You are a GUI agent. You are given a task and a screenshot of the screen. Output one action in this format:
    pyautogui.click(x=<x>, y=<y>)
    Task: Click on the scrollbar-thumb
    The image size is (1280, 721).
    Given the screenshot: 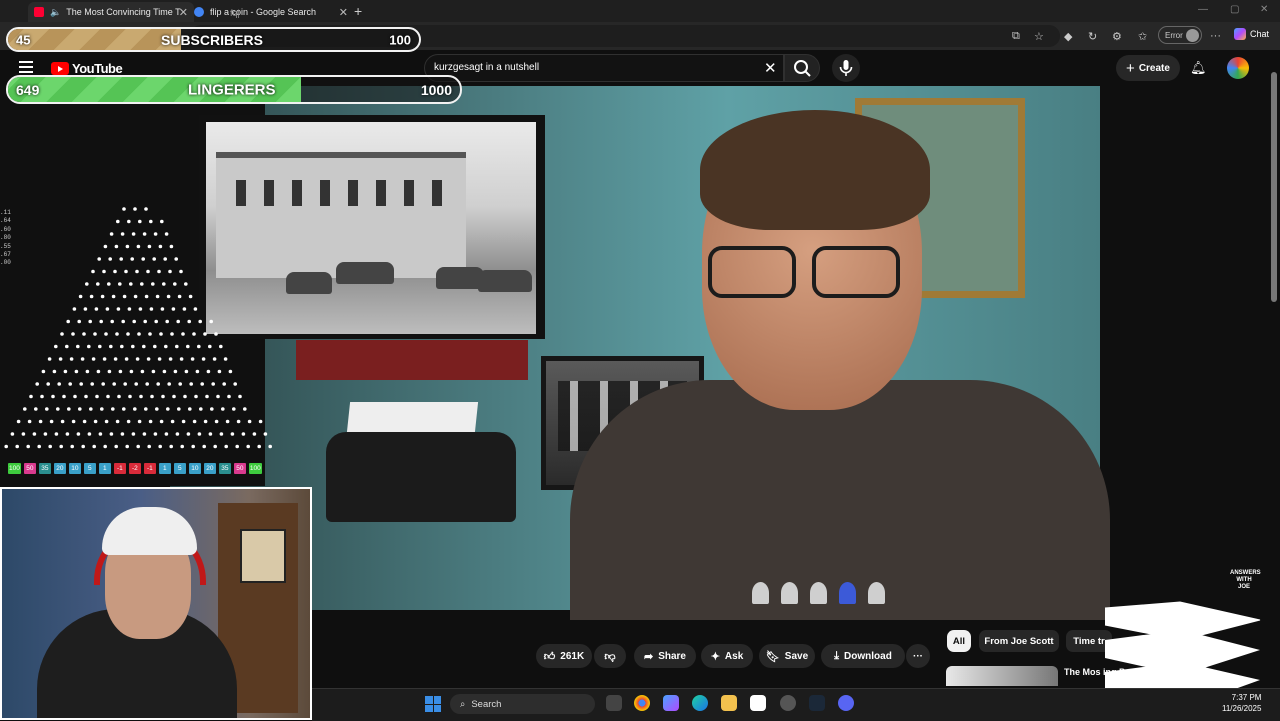 What is the action you would take?
    pyautogui.click(x=1274, y=187)
    